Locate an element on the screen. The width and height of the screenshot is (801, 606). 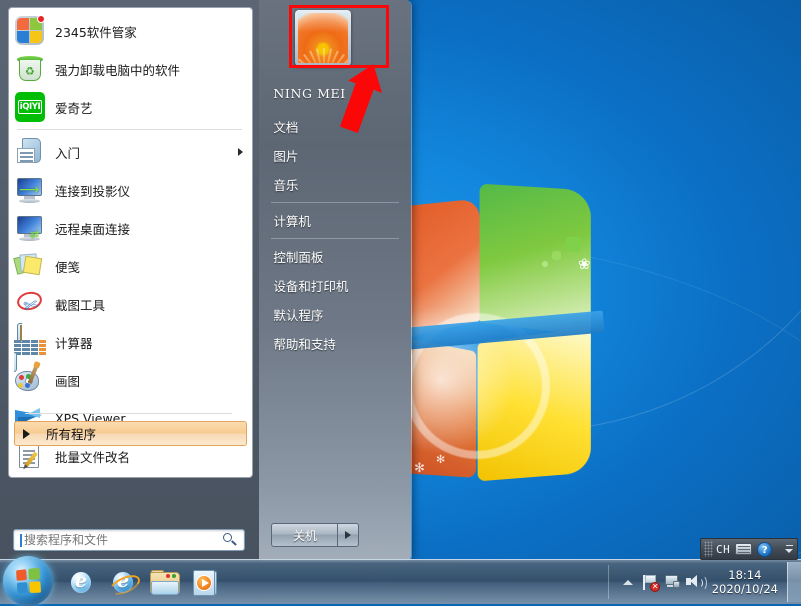
right-item-pictures: 图片 is located at coordinates (335, 155).